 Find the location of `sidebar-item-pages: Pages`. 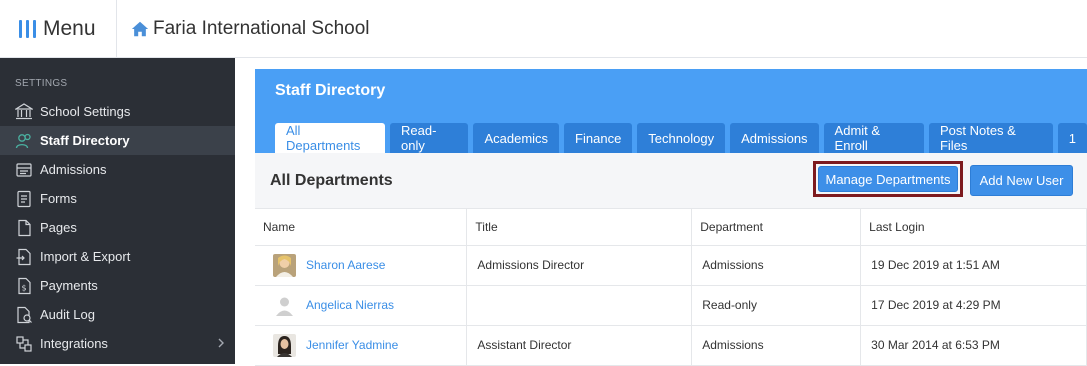

sidebar-item-pages: Pages is located at coordinates (117, 227).